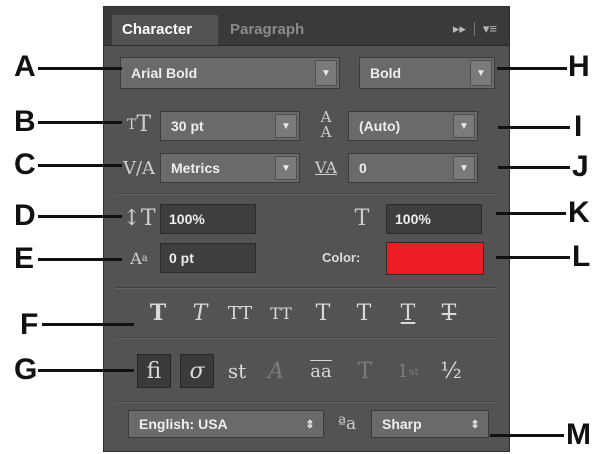  Describe the element at coordinates (196, 168) in the screenshot. I see `kerning-value: Metrics` at that location.